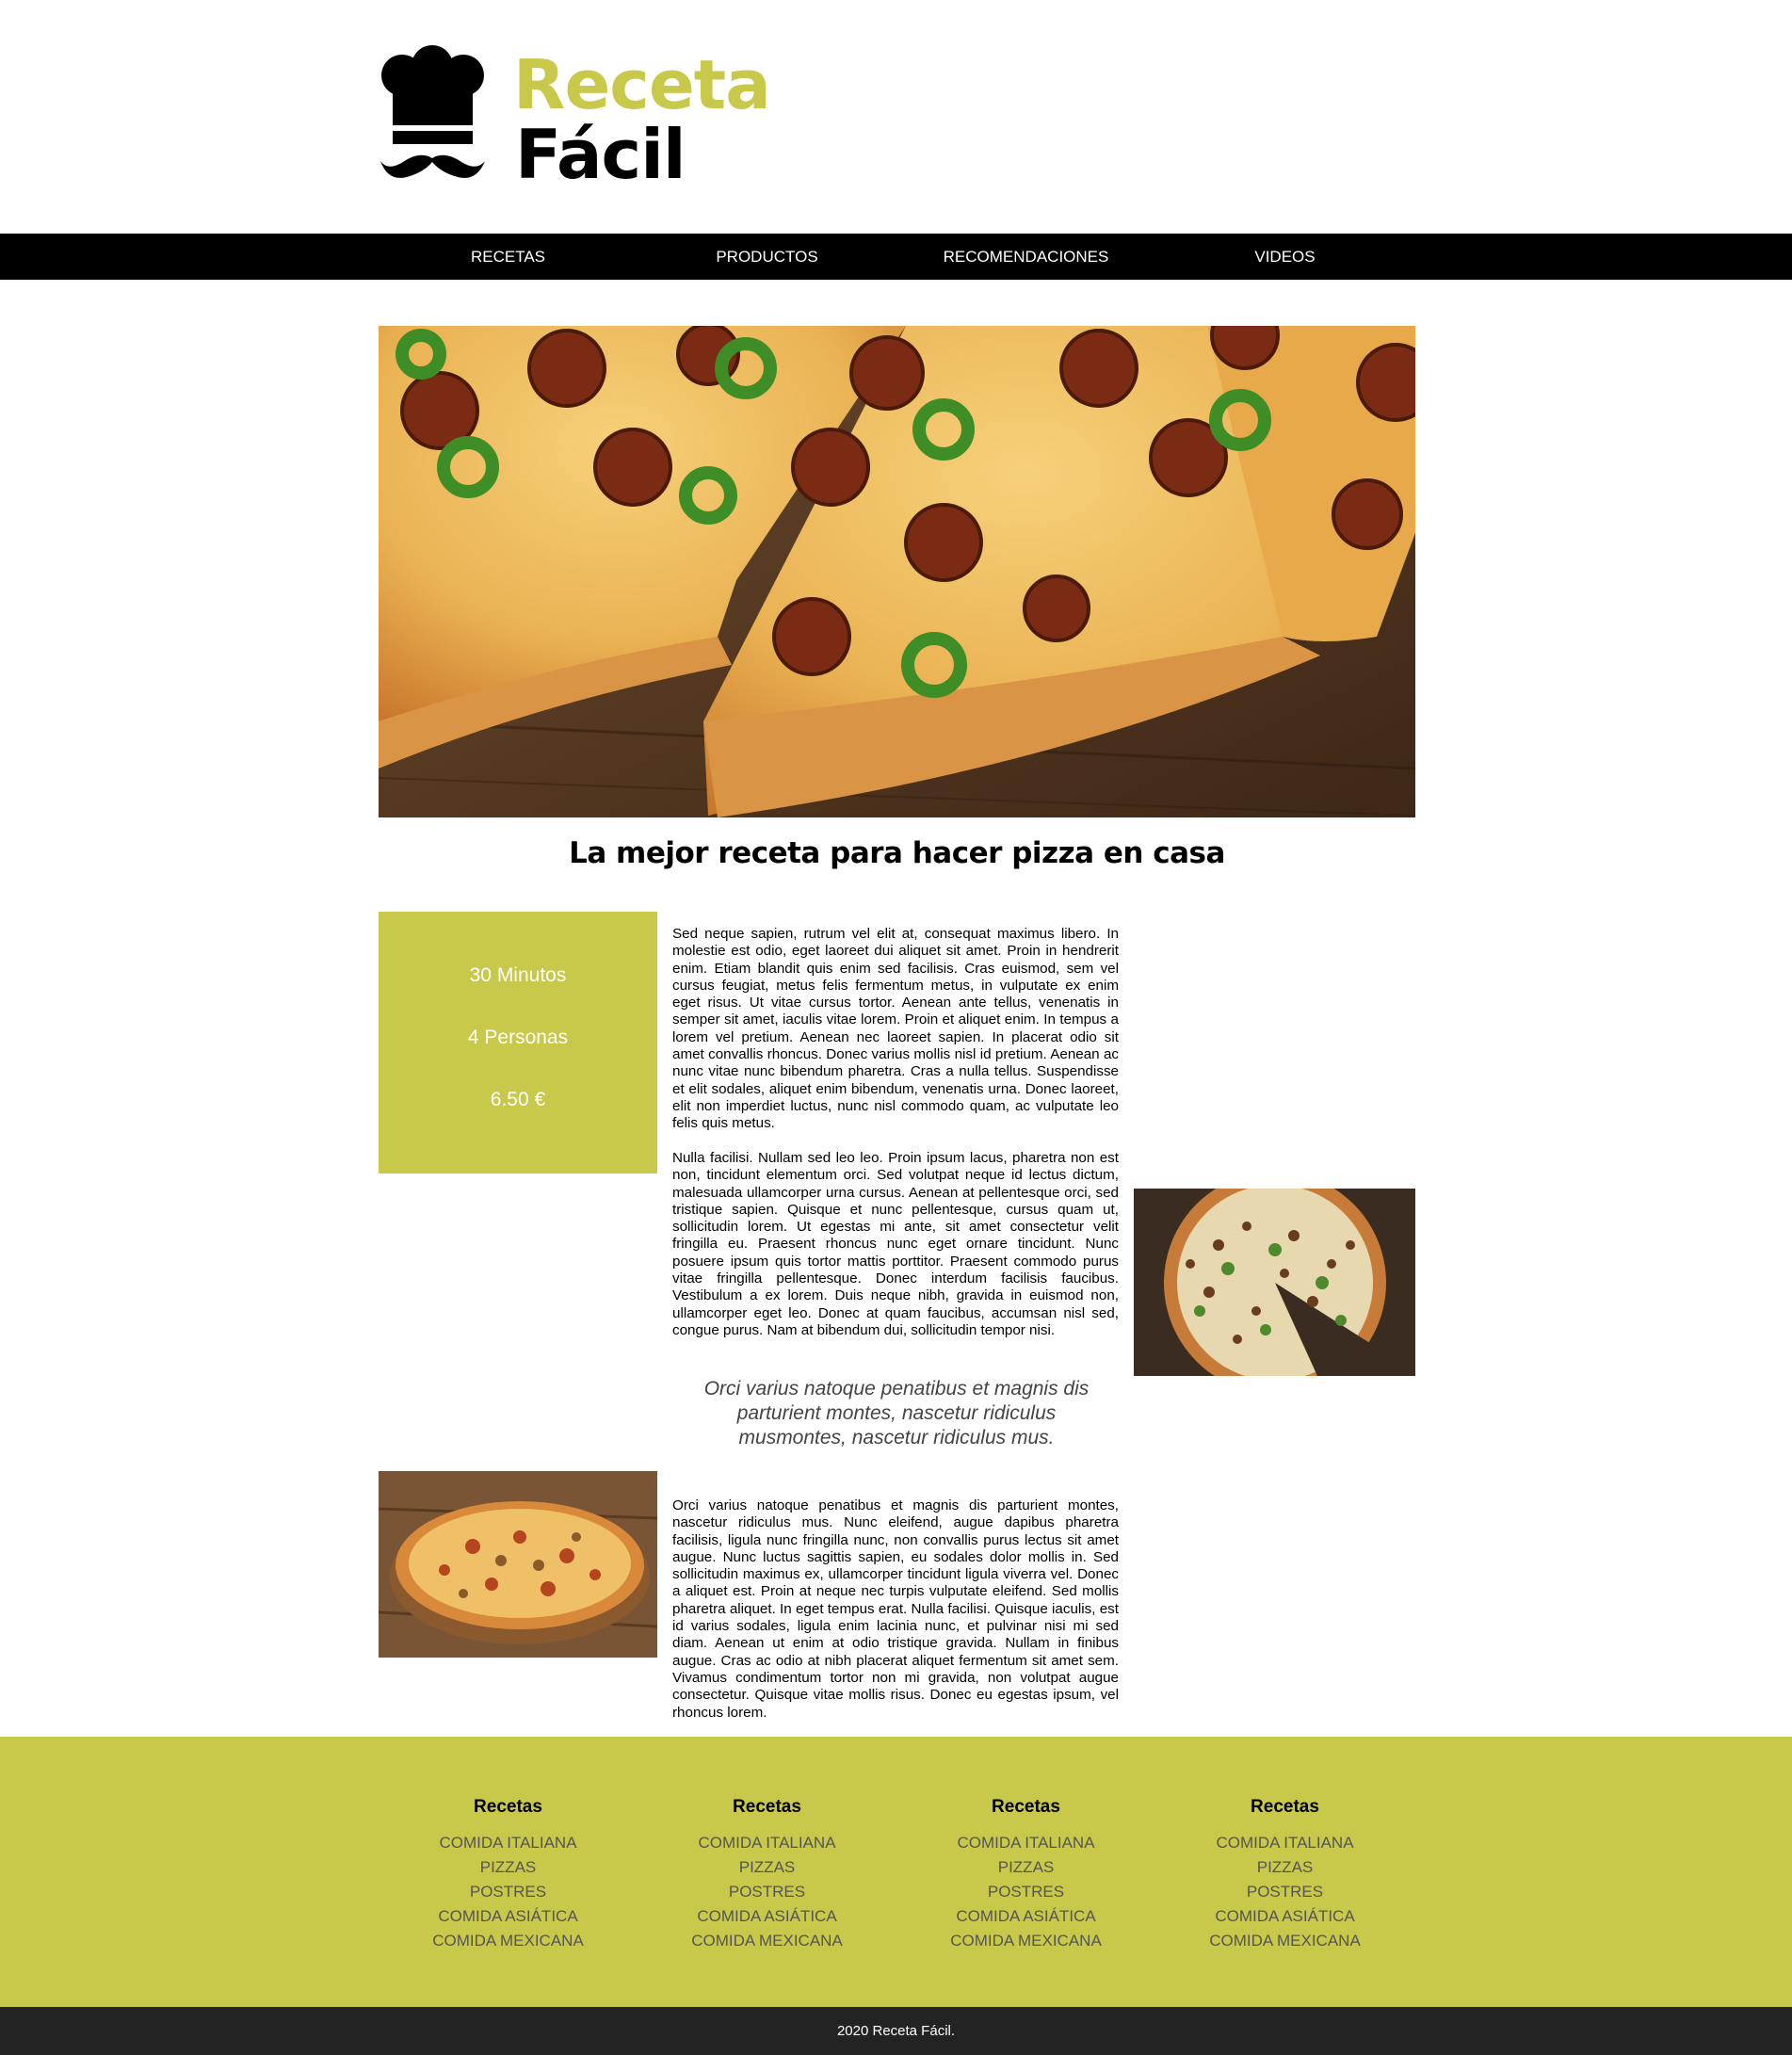 The image size is (1792, 2055). I want to click on nav-item-videos: VIDEOS, so click(1284, 257).